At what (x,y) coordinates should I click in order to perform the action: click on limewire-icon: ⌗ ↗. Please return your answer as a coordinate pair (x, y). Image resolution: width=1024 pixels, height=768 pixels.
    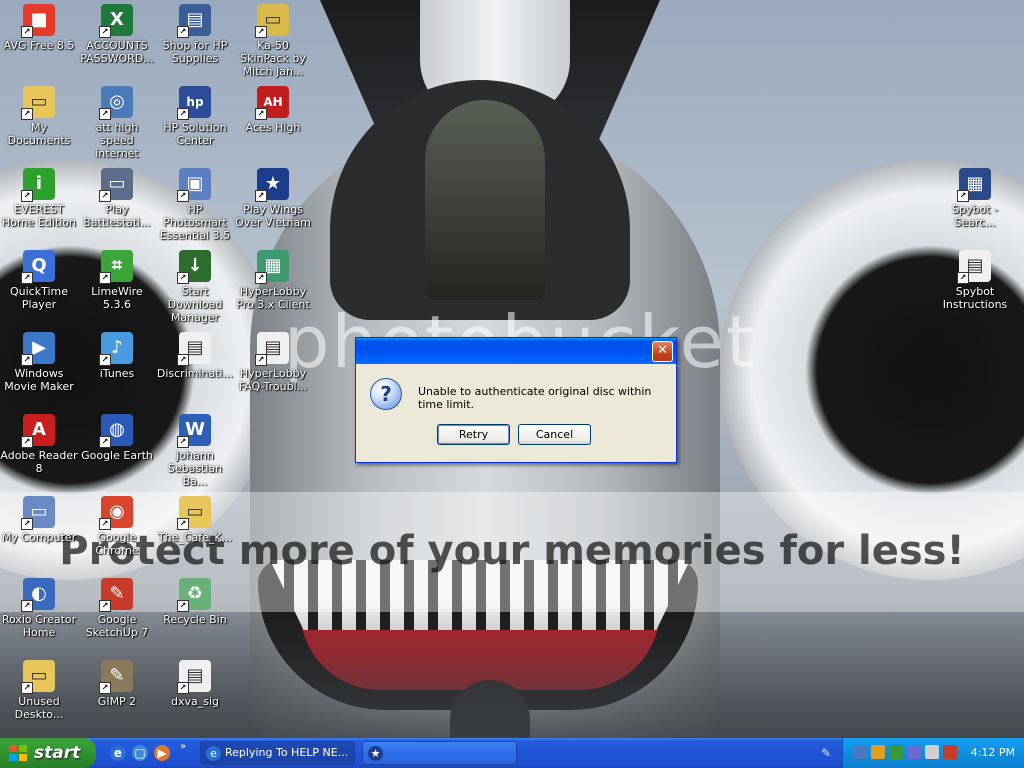
    Looking at the image, I should click on (116, 267).